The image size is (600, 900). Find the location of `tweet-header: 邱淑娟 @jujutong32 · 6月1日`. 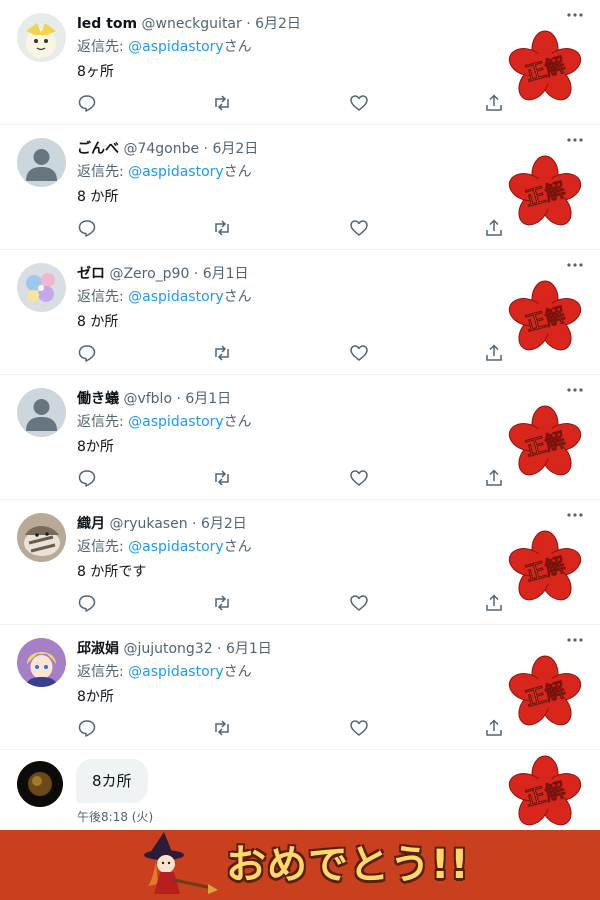

tweet-header: 邱淑娟 @jujutong32 · 6月1日 is located at coordinates (174, 649).